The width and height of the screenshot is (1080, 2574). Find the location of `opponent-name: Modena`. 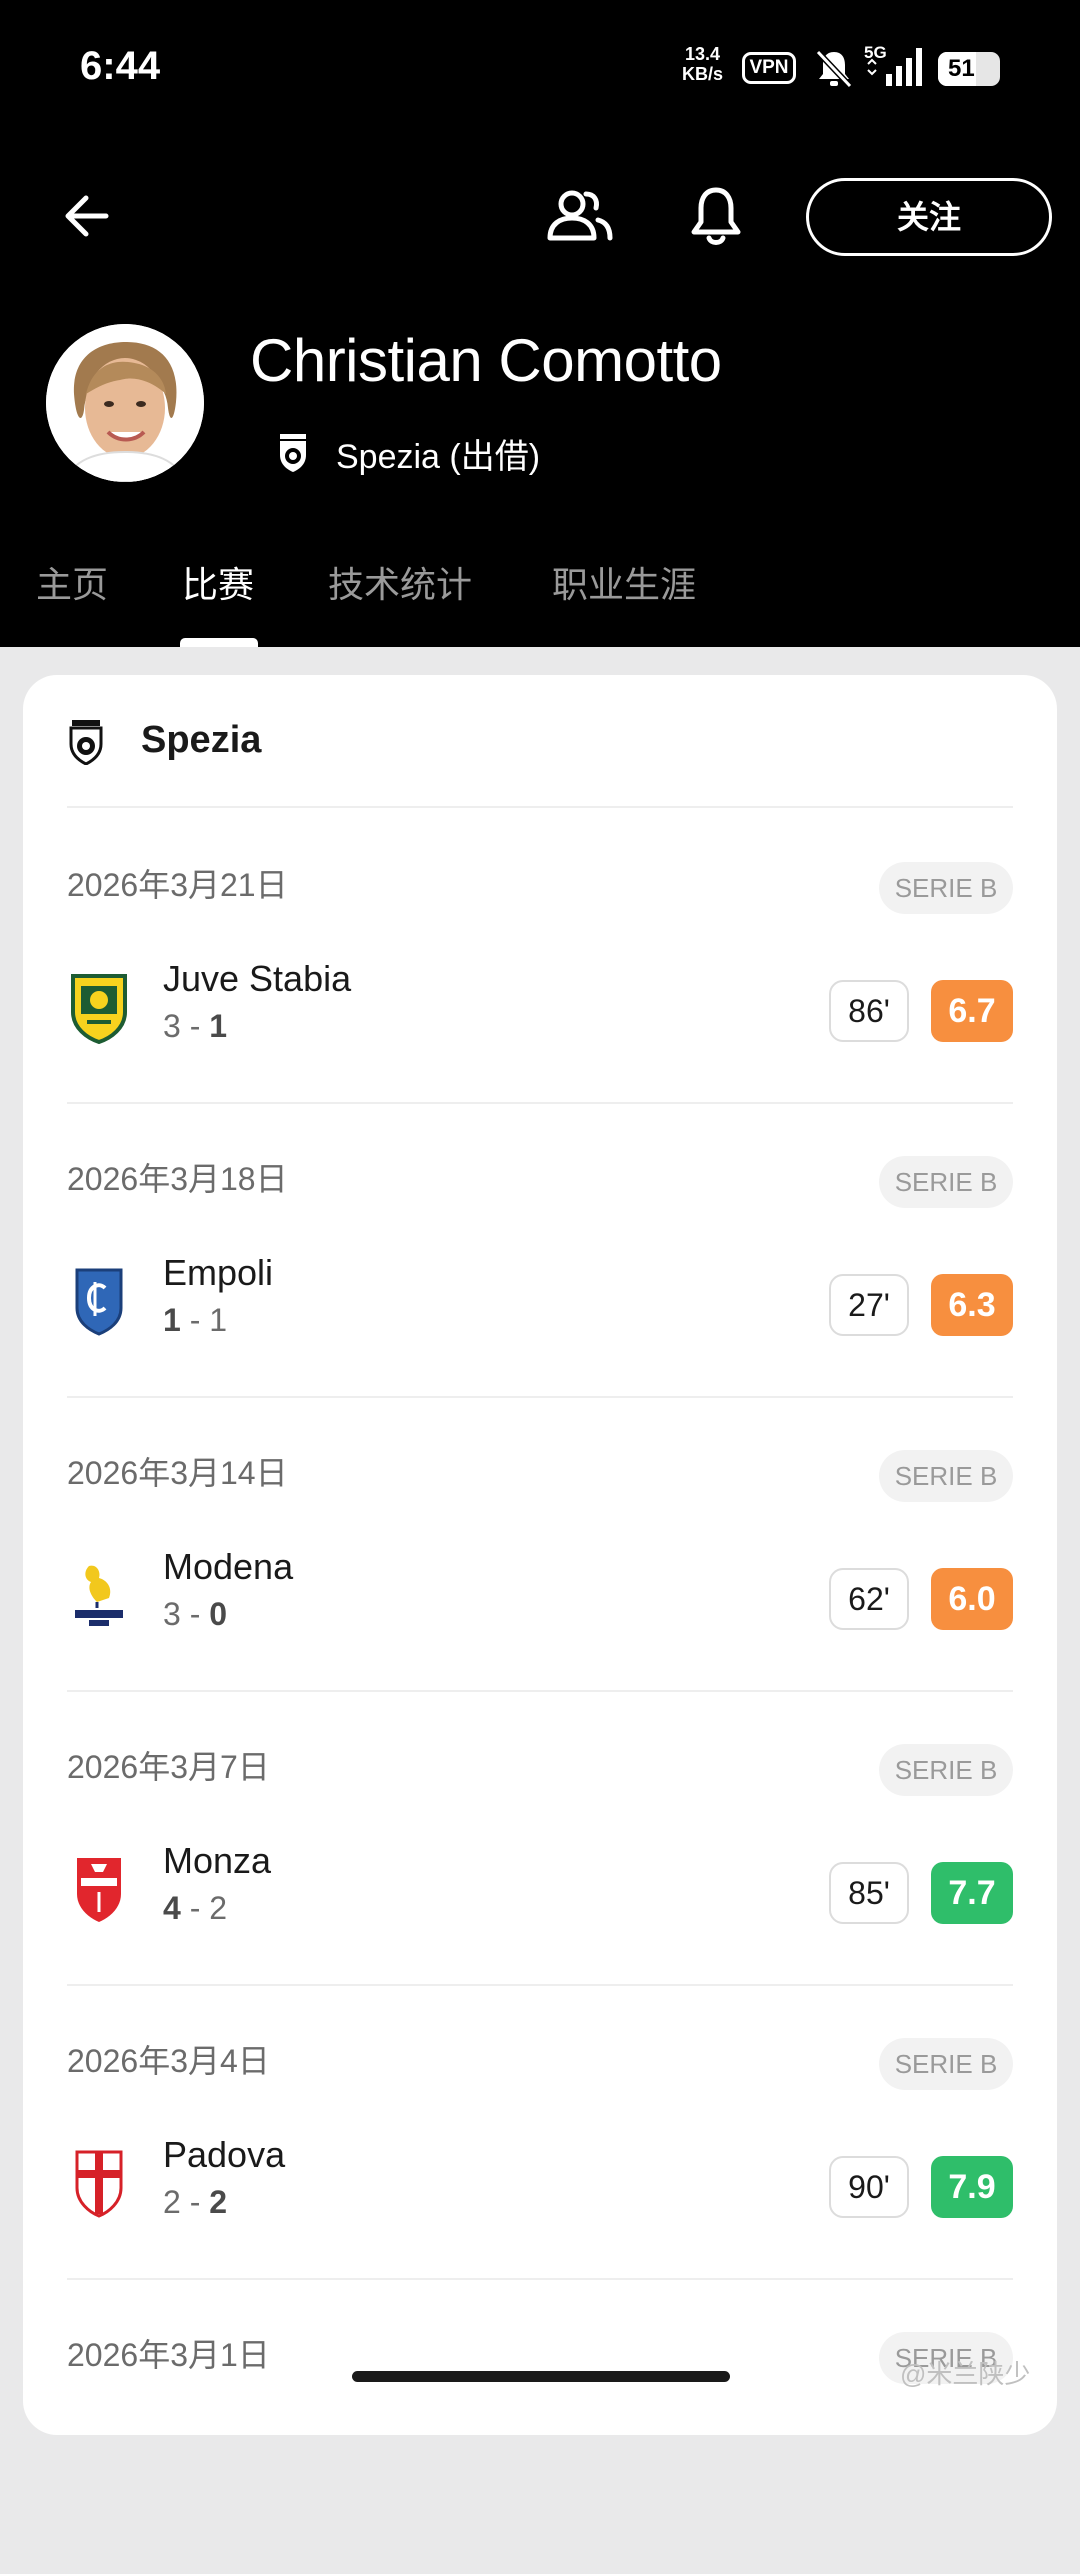

opponent-name: Modena is located at coordinates (228, 1566).